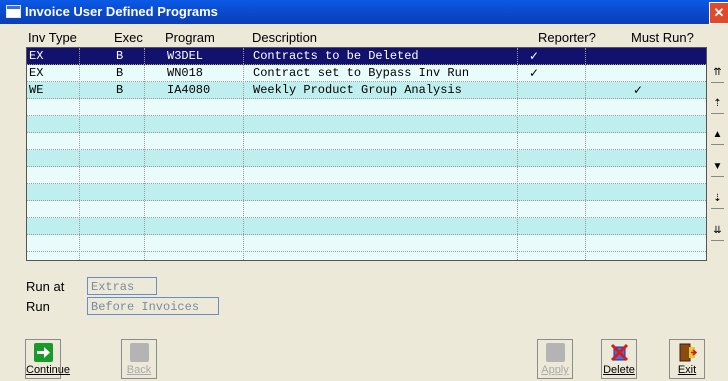 The width and height of the screenshot is (728, 381). I want to click on apply-icon, so click(555, 352).